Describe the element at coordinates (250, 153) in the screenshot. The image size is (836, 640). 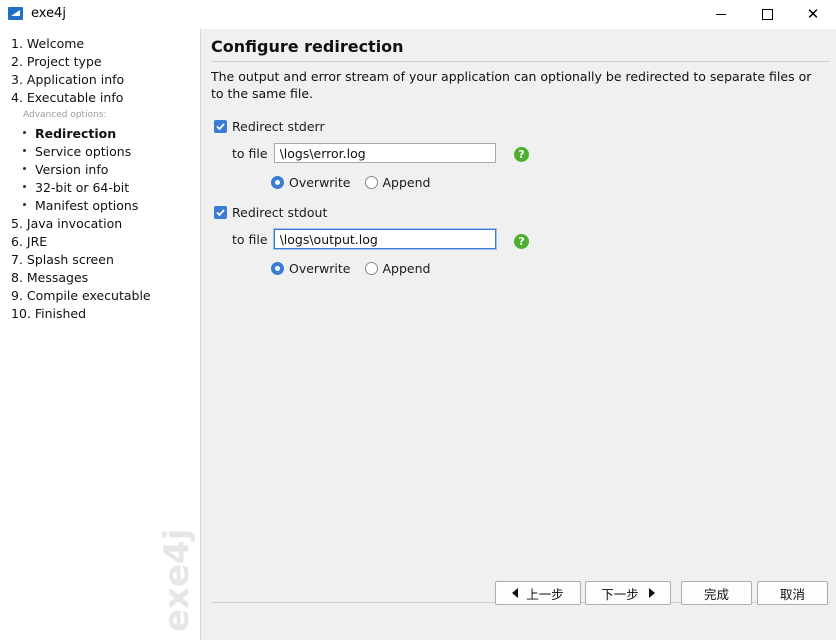
I see `stderr-to-file-label: to file` at that location.